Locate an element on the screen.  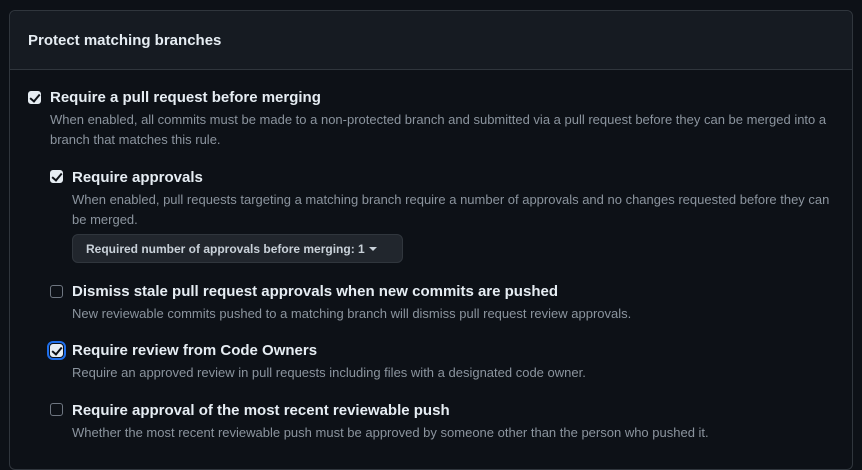
chevron-down-icon is located at coordinates (372, 248).